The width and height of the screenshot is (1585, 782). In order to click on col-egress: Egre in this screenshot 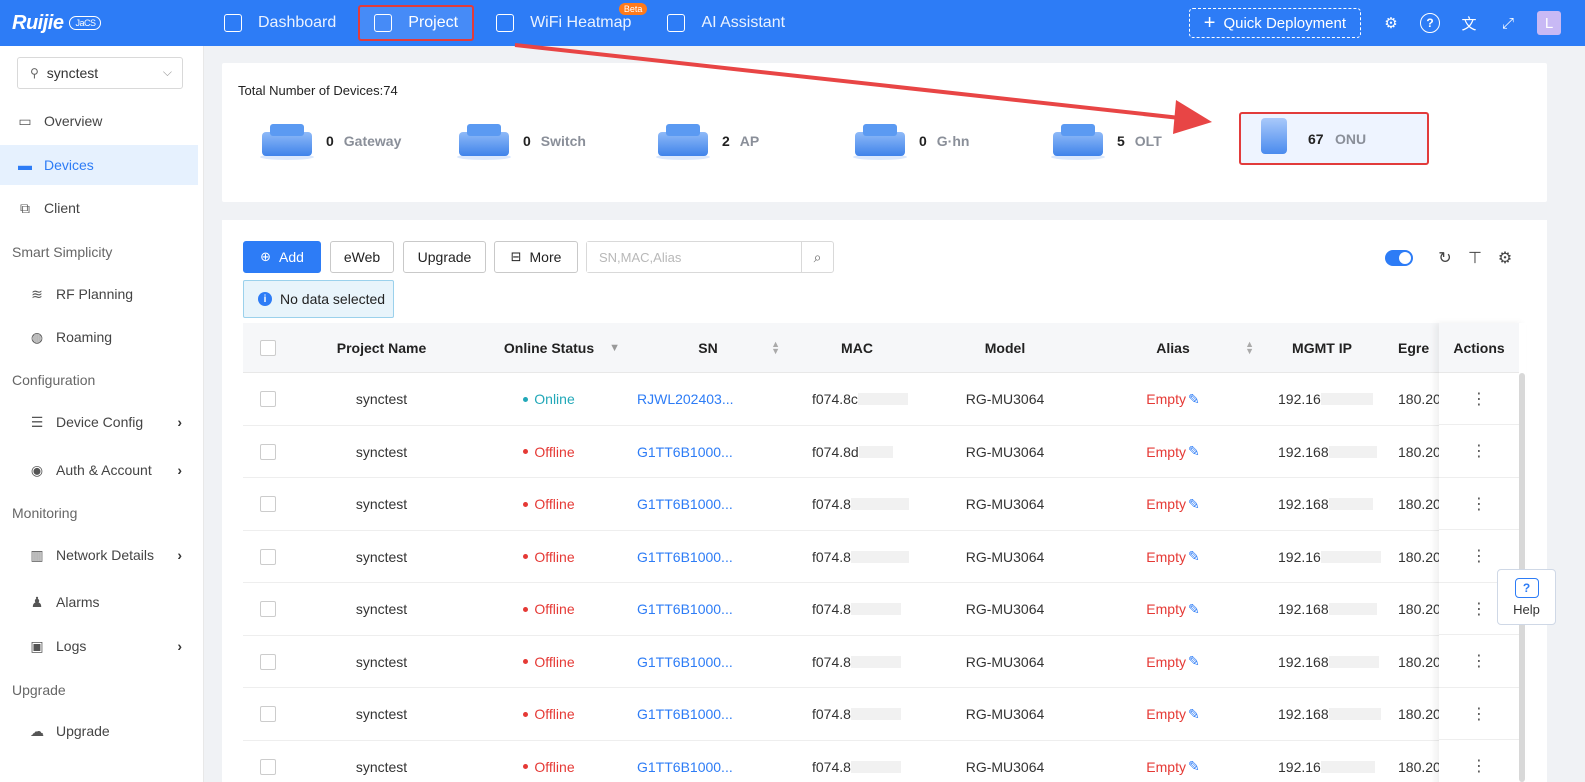, I will do `click(1410, 348)`.